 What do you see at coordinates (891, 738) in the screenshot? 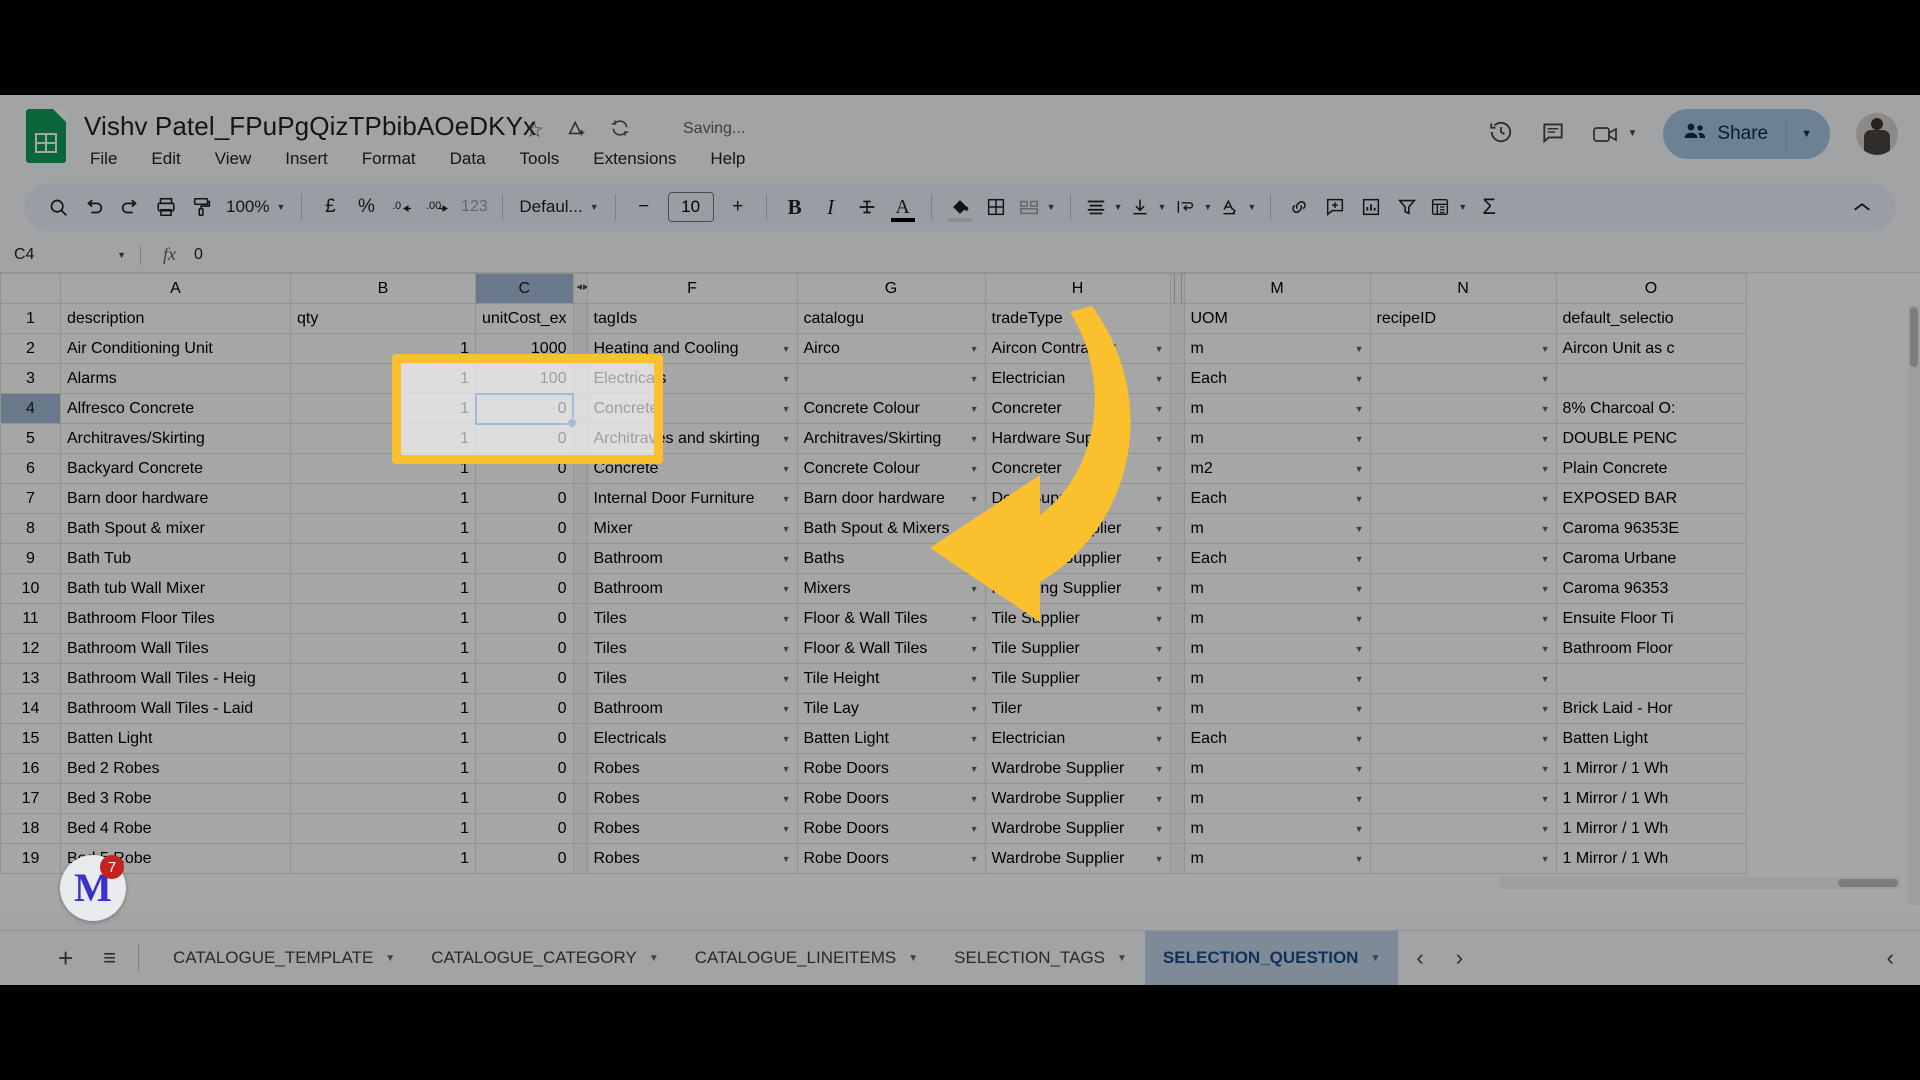
I see `cell-G15: Batten Light ▼` at bounding box center [891, 738].